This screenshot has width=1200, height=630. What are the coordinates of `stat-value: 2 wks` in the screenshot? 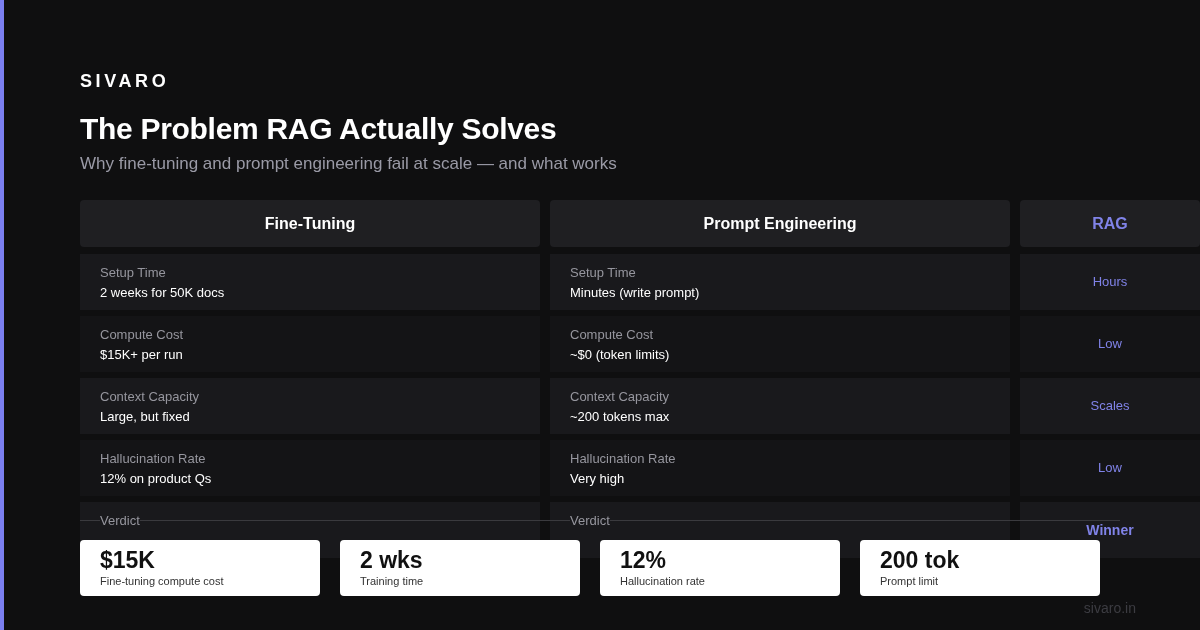 It's located at (391, 560).